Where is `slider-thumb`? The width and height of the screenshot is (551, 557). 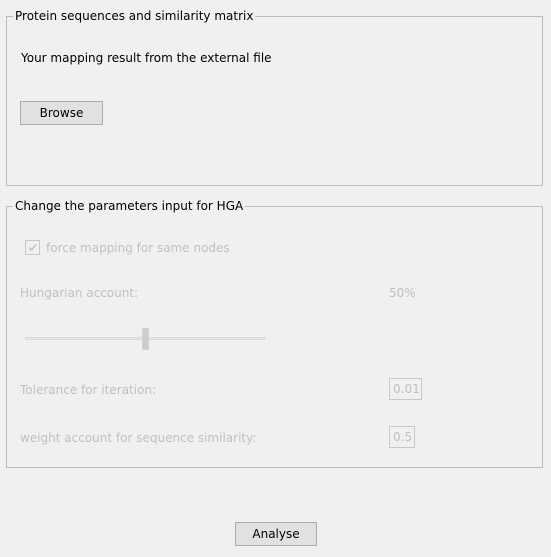 slider-thumb is located at coordinates (145, 339).